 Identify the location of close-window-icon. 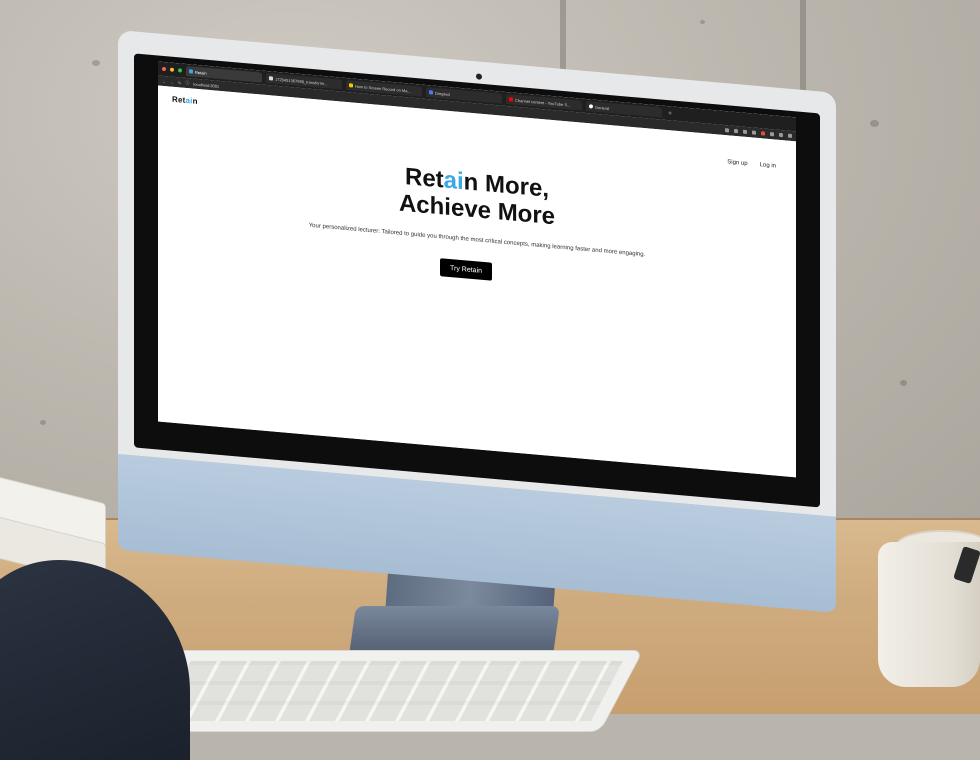
(164, 69).